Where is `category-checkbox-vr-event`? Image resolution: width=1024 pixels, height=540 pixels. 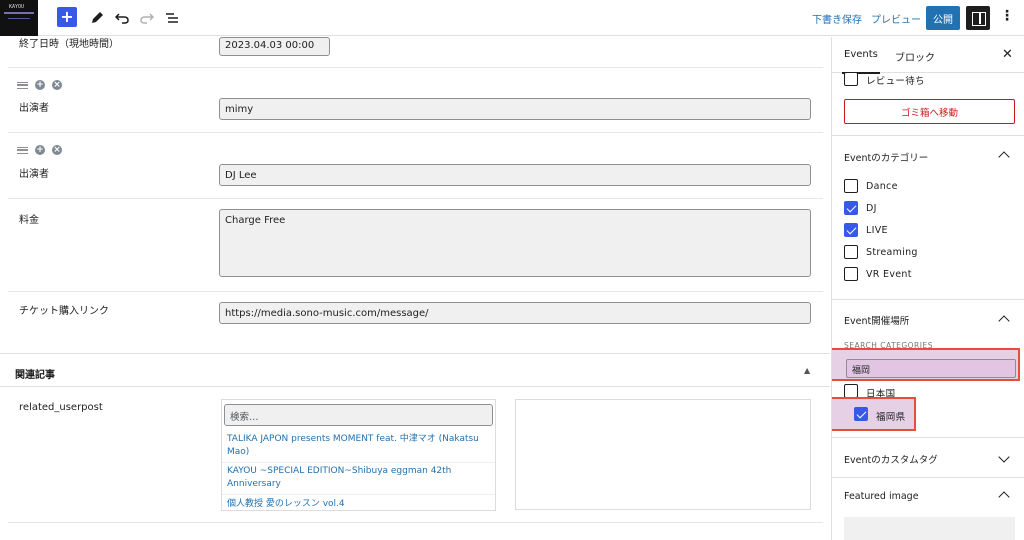
category-checkbox-vr-event is located at coordinates (851, 274).